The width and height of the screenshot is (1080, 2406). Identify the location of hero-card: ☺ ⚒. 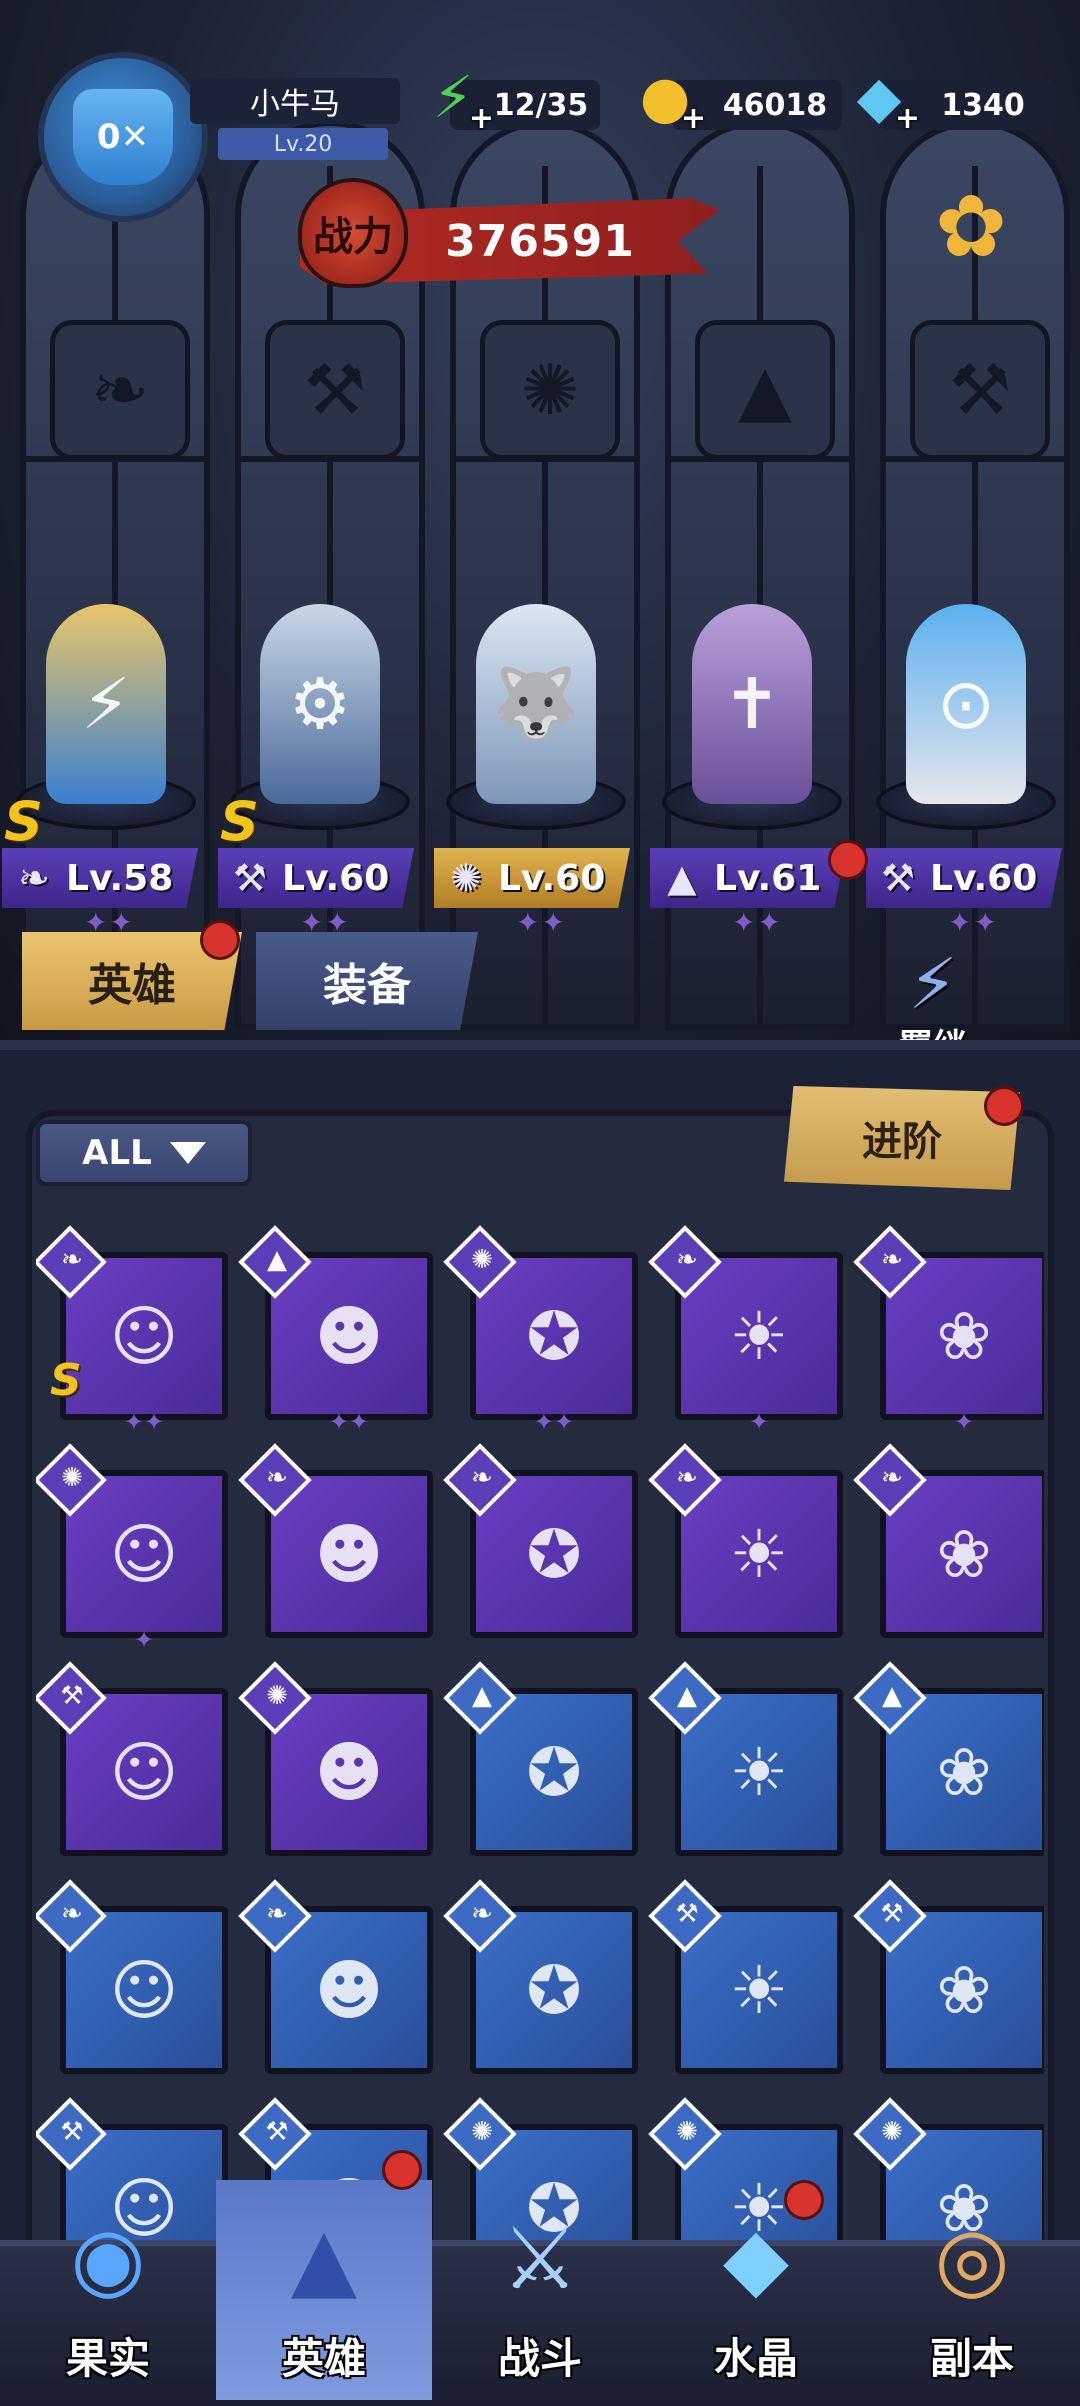
(132, 1758).